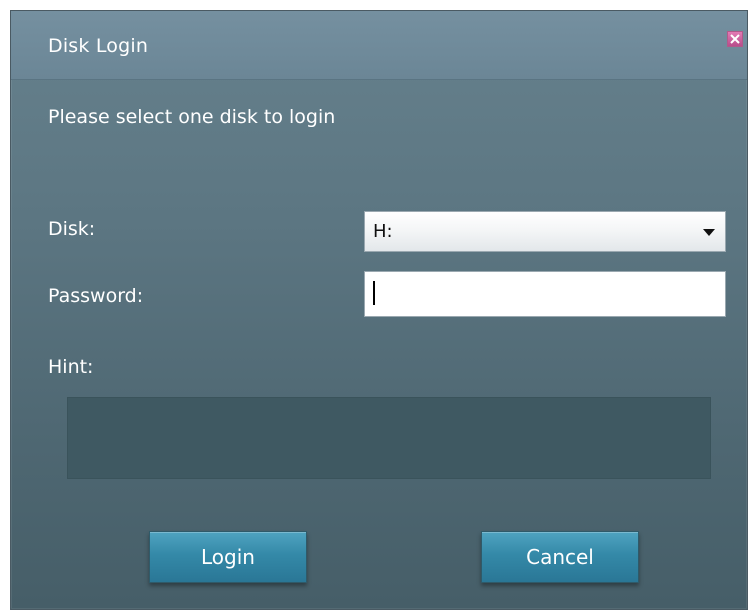  I want to click on title-bar: Disk Login, so click(379, 45).